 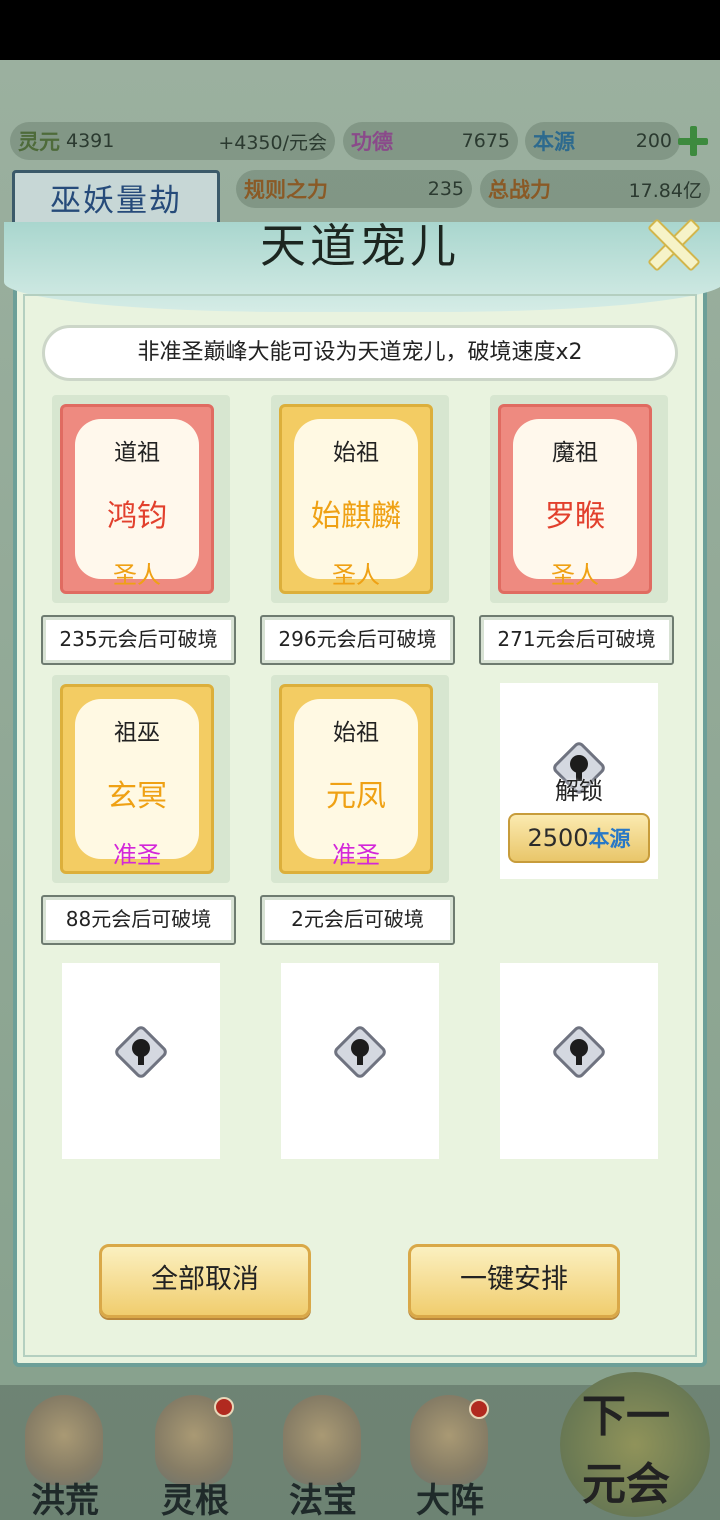 What do you see at coordinates (665, 190) in the screenshot?
I see `zhanli-value: 17.84亿` at bounding box center [665, 190].